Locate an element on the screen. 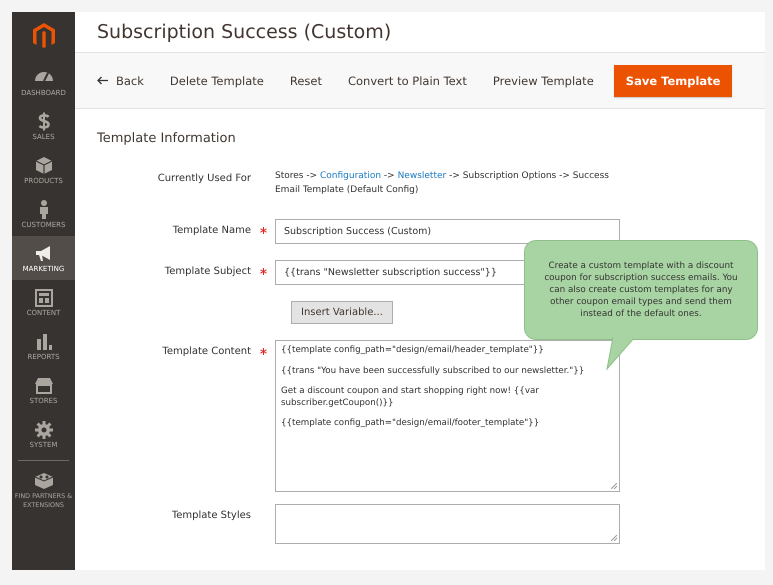 Image resolution: width=773 pixels, height=585 pixels. link: Newsletter is located at coordinates (422, 176).